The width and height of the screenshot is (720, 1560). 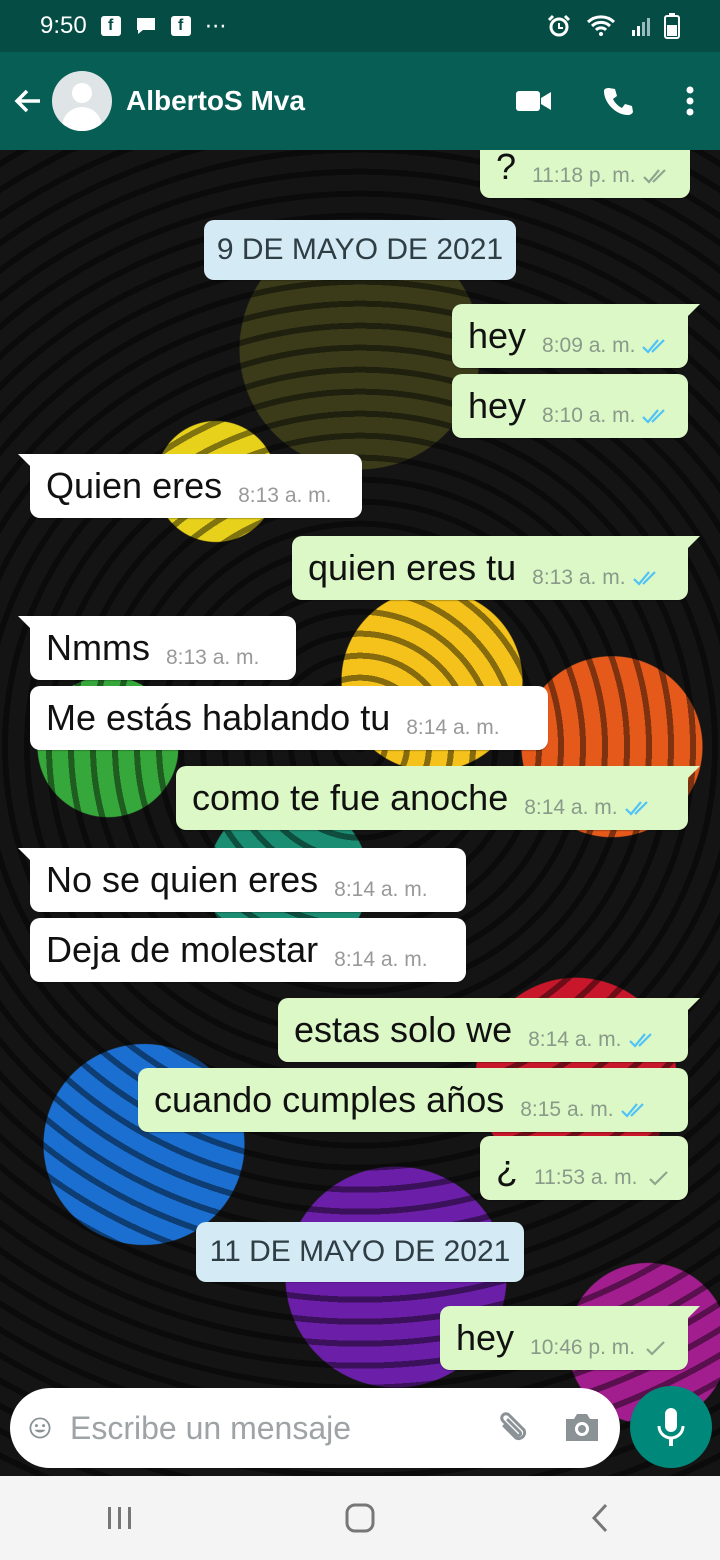 I want to click on message-text: quien eres tu, so click(x=412, y=567).